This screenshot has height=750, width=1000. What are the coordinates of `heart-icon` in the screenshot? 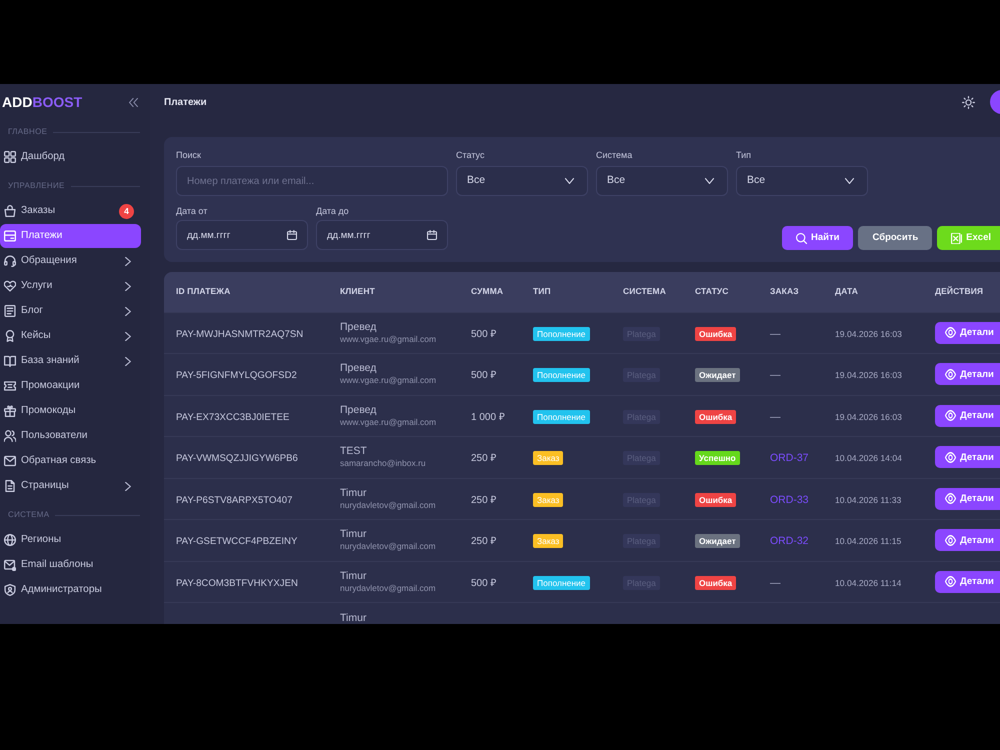 It's located at (10, 286).